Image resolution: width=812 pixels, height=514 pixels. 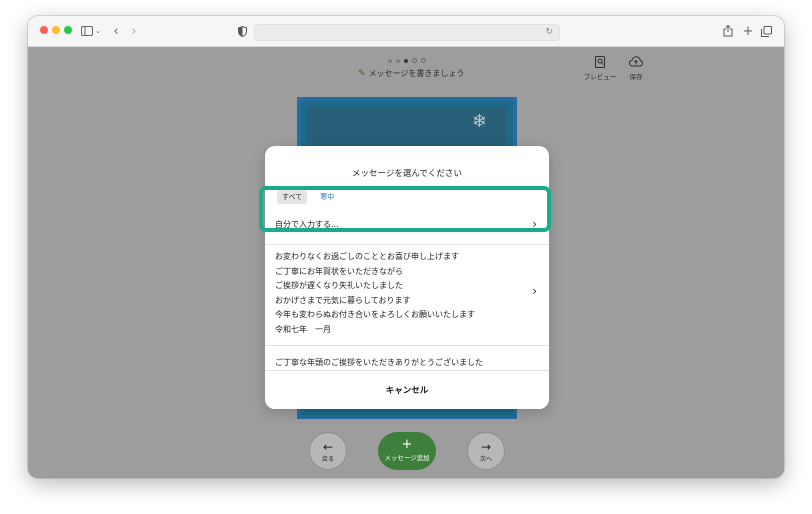 I want to click on new-tab-icon: +, so click(x=748, y=31).